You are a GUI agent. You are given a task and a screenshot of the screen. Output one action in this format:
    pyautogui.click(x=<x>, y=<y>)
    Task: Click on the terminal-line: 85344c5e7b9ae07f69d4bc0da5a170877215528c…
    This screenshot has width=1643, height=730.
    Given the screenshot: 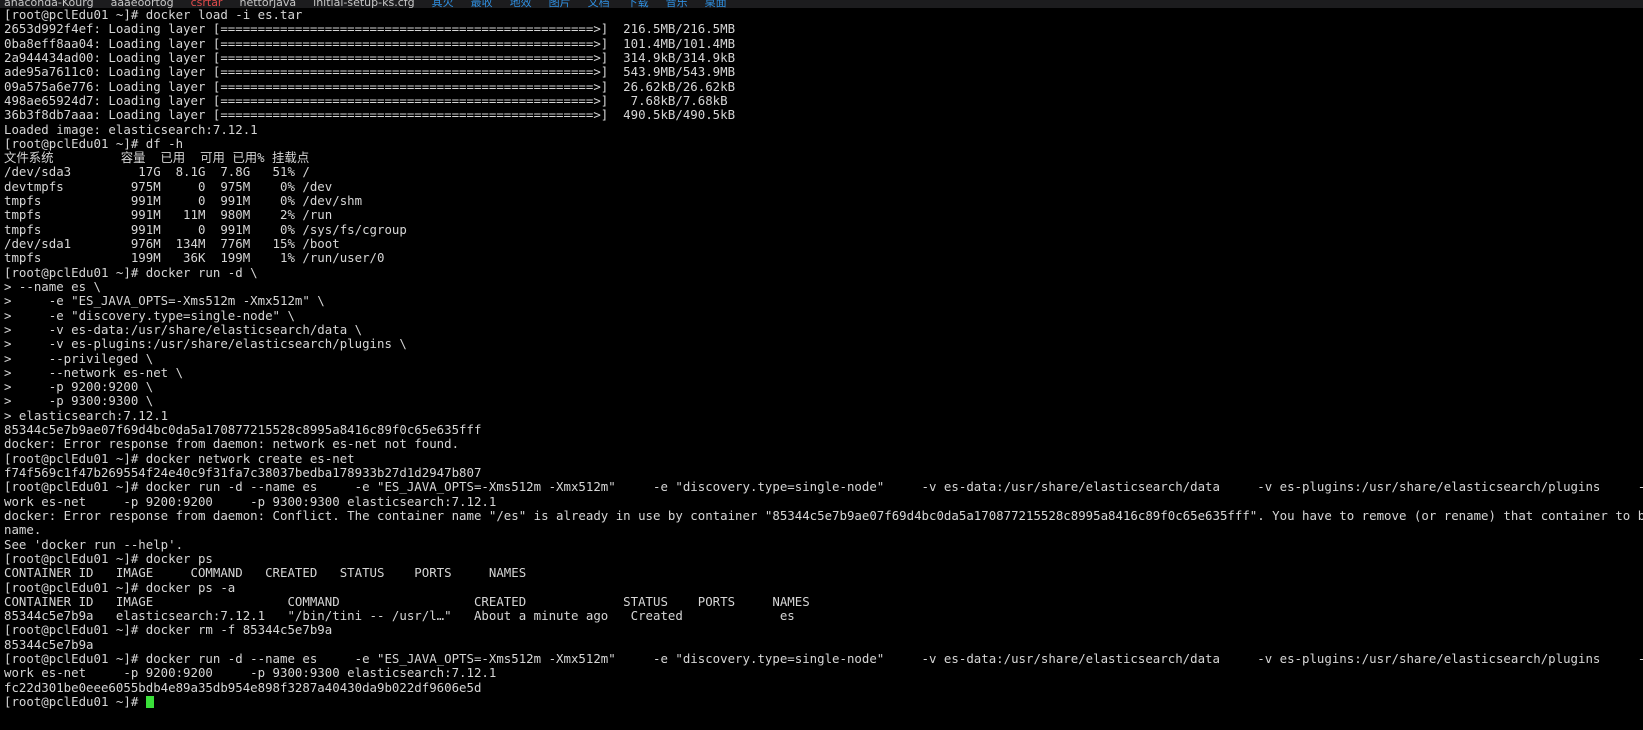 What is the action you would take?
    pyautogui.click(x=243, y=430)
    